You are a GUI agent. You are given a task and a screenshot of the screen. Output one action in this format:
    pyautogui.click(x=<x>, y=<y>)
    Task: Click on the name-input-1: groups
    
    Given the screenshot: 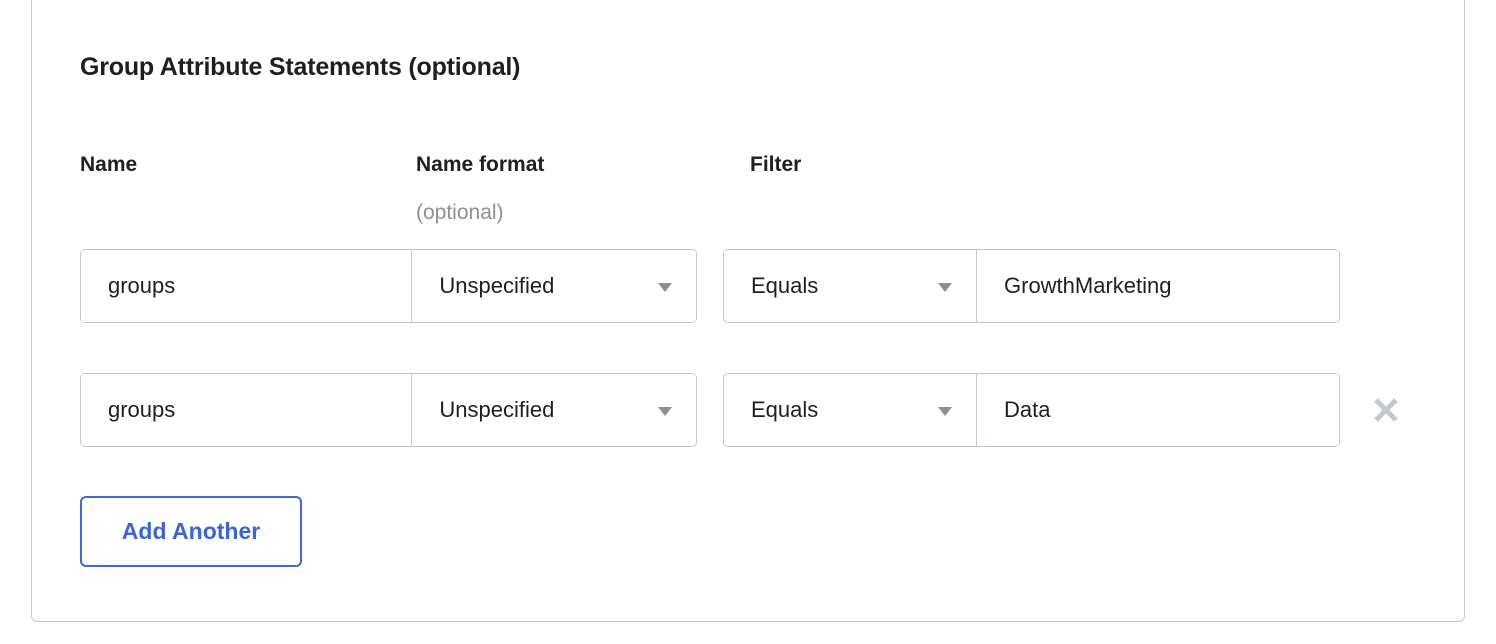 What is the action you would take?
    pyautogui.click(x=246, y=410)
    